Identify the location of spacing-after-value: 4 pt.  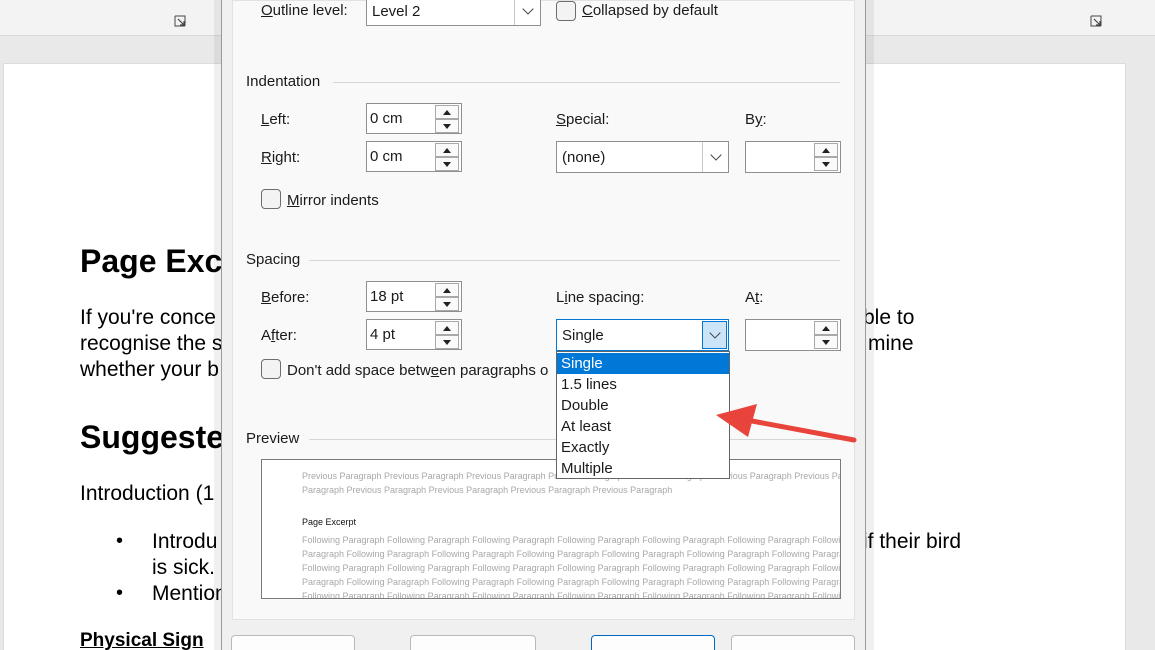
(383, 334).